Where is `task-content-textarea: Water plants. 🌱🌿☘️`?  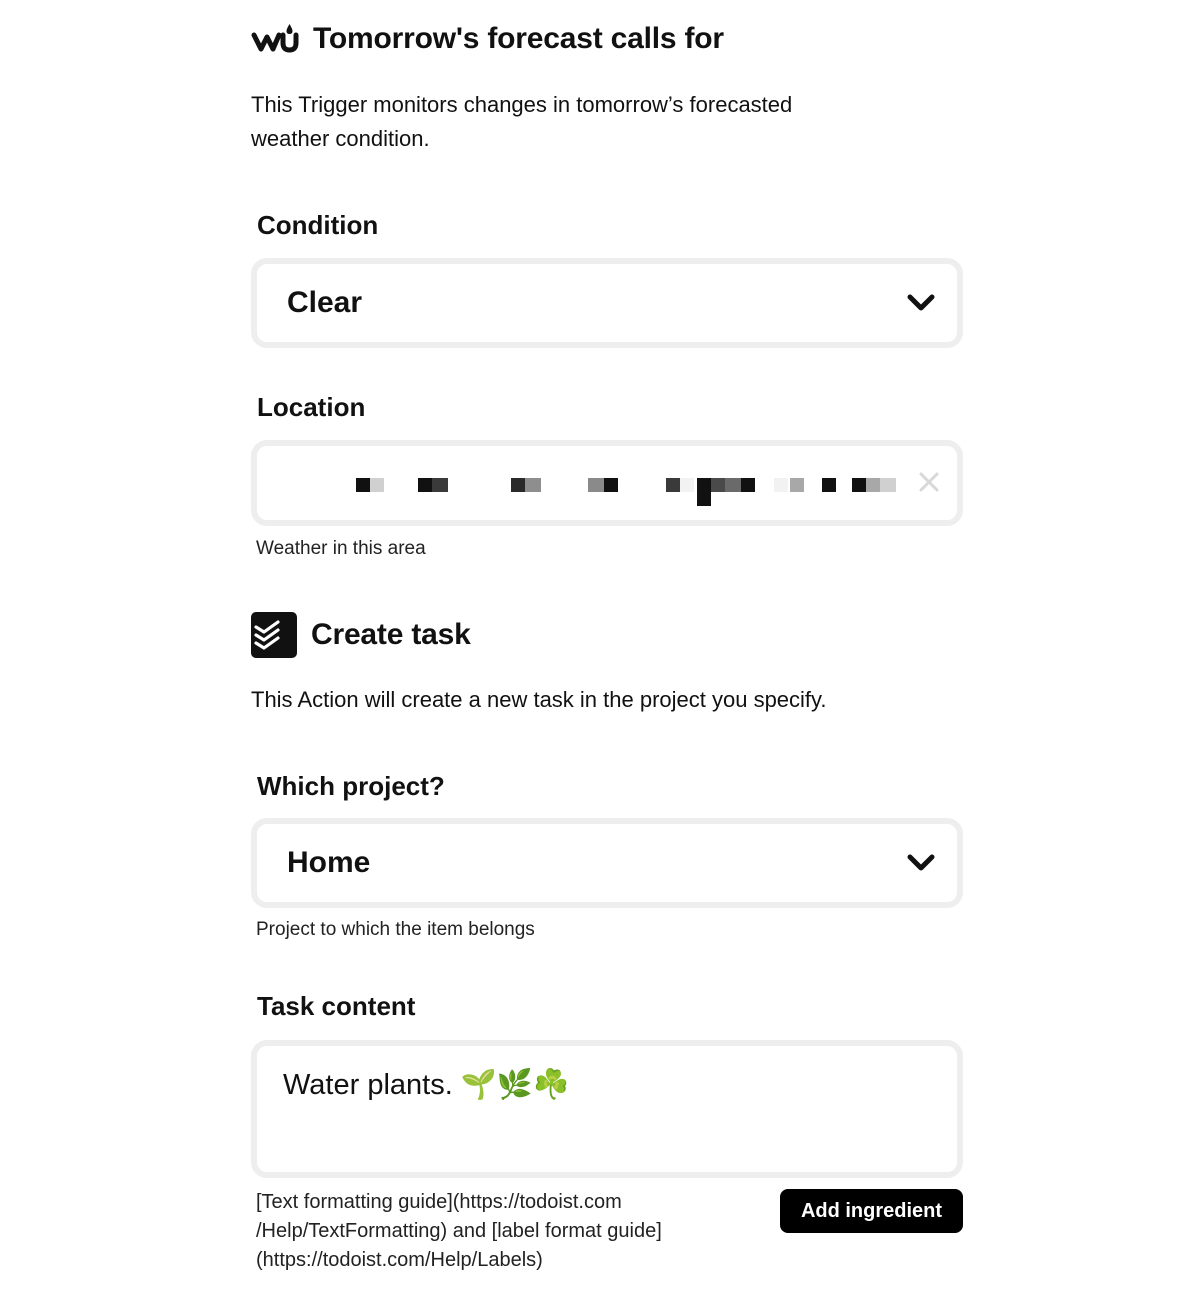
task-content-textarea: Water plants. 🌱🌿☘️ is located at coordinates (607, 1109).